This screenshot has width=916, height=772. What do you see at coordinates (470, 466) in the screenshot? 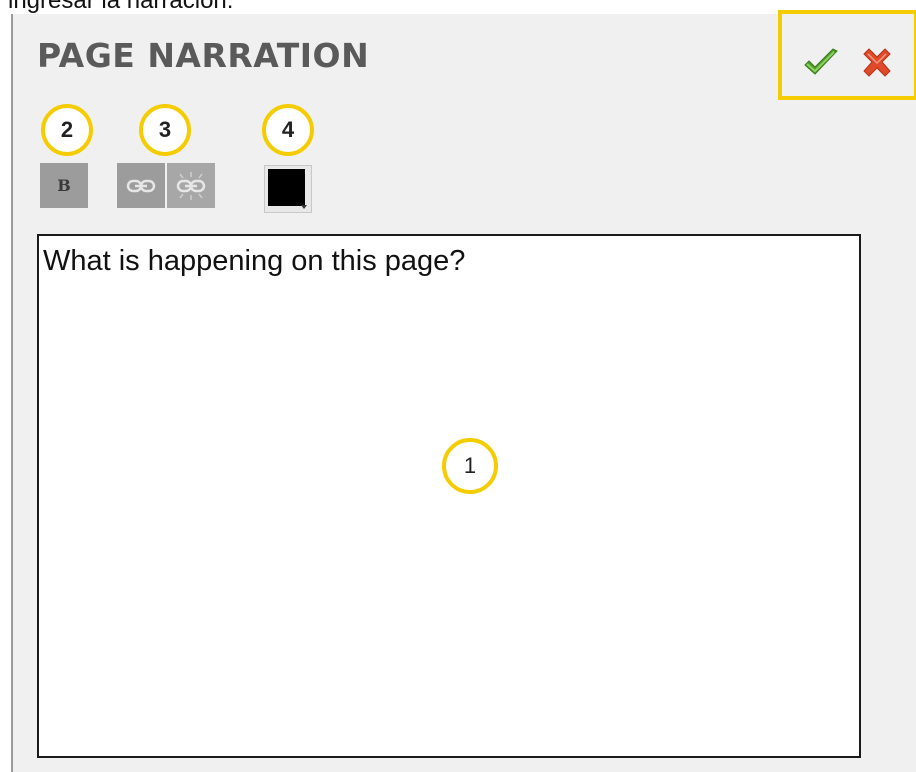
I see `callout-editor: 1` at bounding box center [470, 466].